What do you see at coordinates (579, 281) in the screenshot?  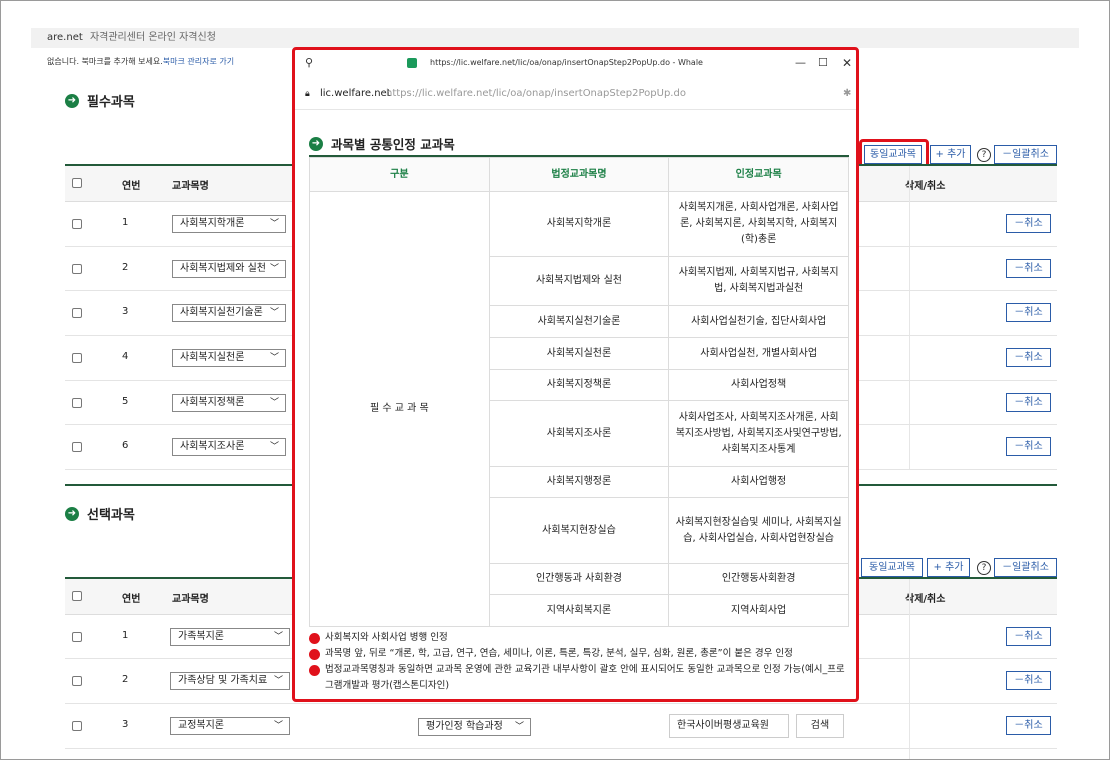 I see `legal-course-cell: 사회복지법제와 실천` at bounding box center [579, 281].